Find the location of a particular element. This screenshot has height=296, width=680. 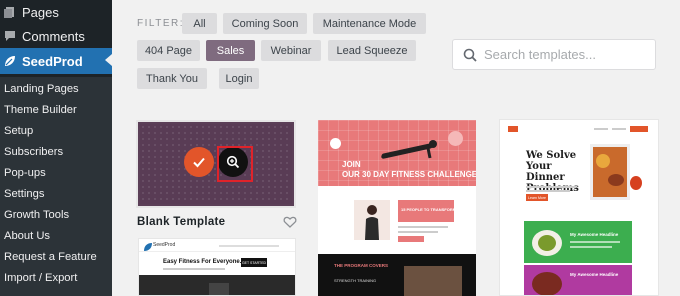

submenu-pop-ups: Pop-ups is located at coordinates (25, 173).